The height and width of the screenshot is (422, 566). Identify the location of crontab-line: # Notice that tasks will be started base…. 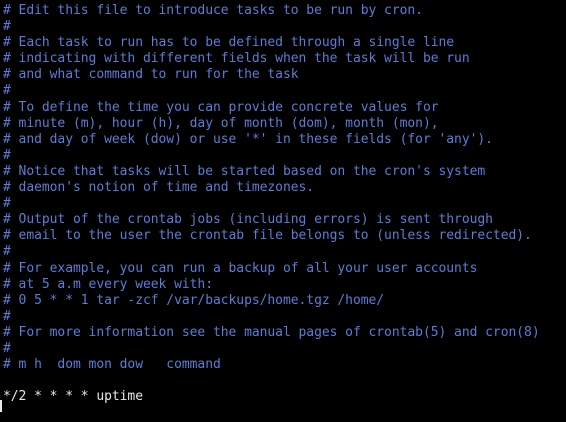
(244, 171).